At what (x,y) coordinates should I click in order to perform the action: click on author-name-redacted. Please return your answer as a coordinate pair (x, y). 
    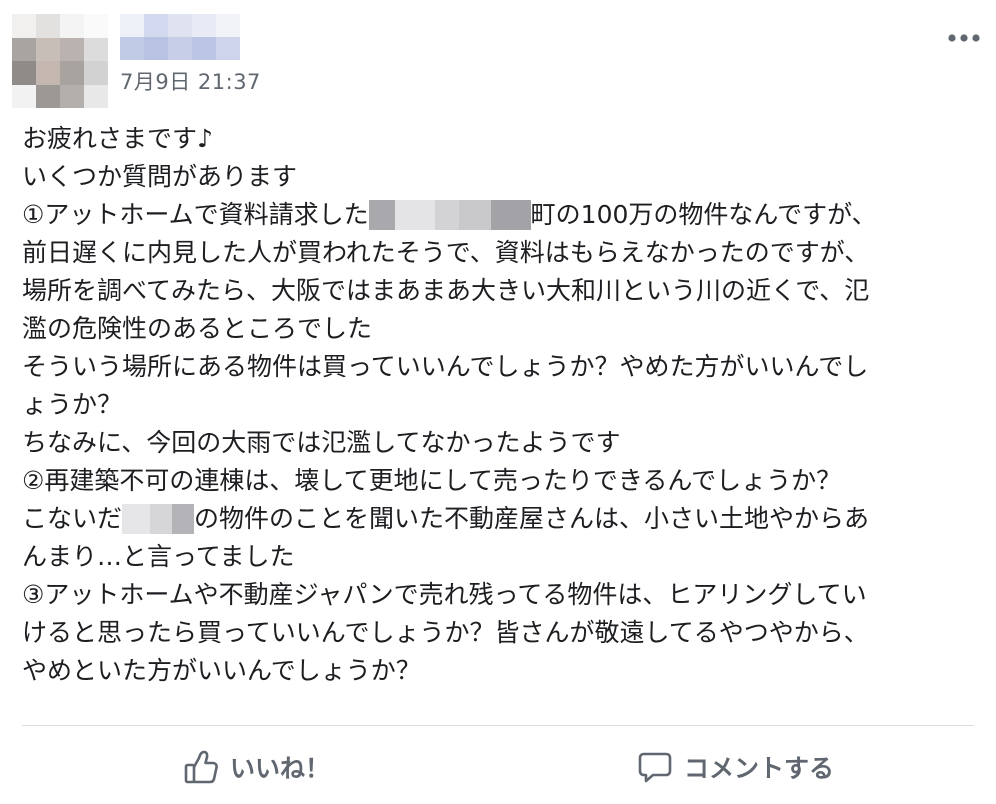
    Looking at the image, I should click on (180, 37).